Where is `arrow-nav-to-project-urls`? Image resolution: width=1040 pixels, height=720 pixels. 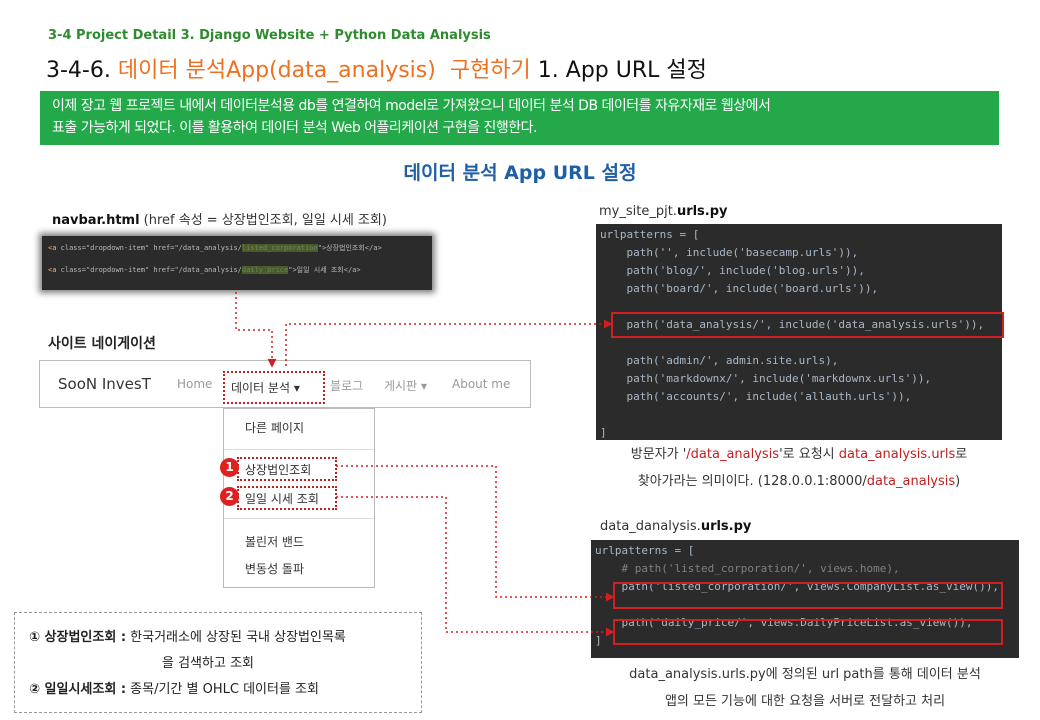
arrow-nav-to-project-urls is located at coordinates (449, 342).